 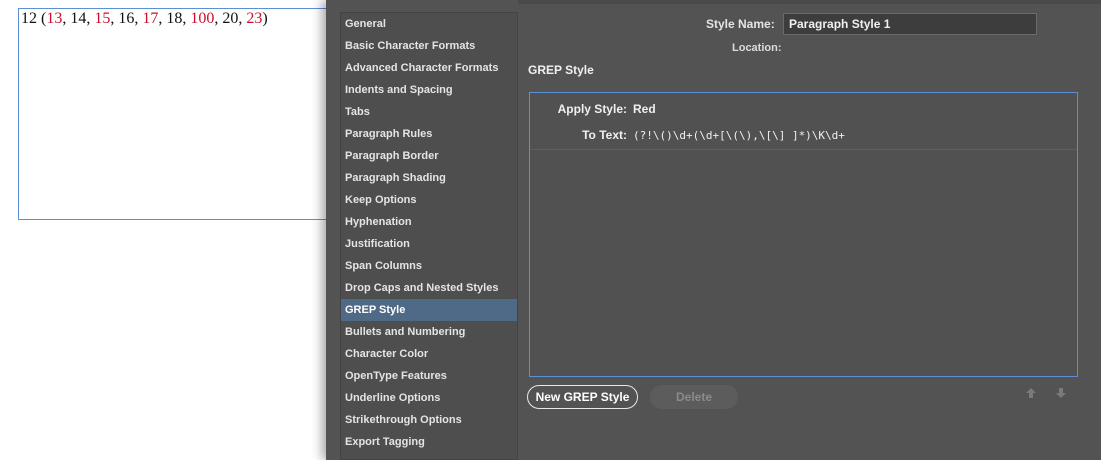 I want to click on sidebar-item-hyphenation: Hyphenation, so click(x=429, y=222).